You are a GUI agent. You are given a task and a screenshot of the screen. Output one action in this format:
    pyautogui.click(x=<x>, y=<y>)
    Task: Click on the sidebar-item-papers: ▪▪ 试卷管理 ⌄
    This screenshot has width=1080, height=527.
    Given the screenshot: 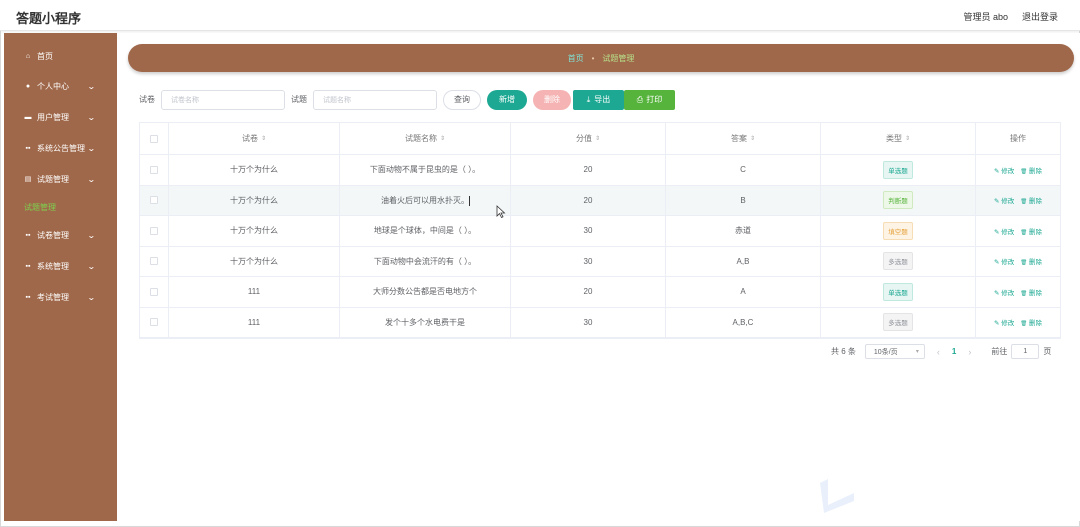 What is the action you would take?
    pyautogui.click(x=60, y=235)
    